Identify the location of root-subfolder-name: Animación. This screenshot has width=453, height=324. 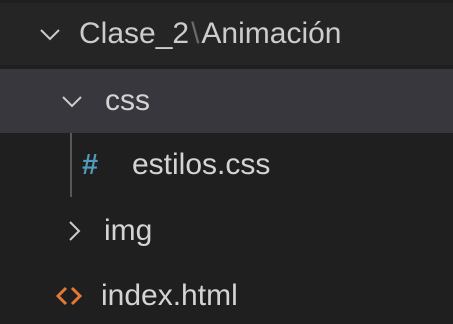
(271, 33).